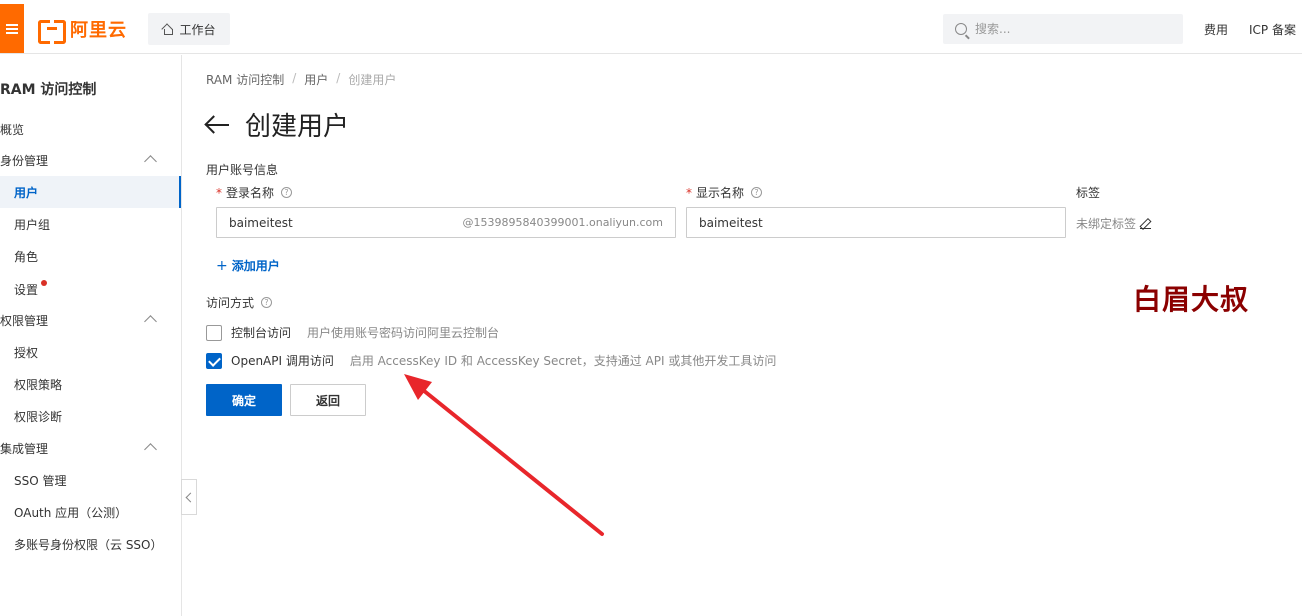 This screenshot has width=1302, height=616. I want to click on access-method-title: 访问方式 ?, so click(239, 302).